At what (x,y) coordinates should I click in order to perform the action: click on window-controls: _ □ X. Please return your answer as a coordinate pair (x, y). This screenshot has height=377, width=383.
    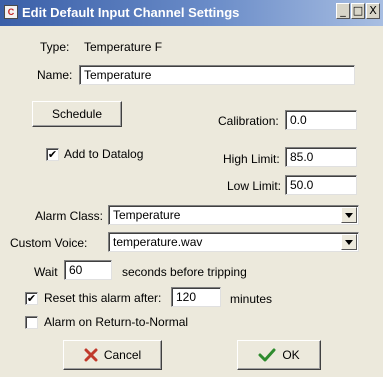
    Looking at the image, I should click on (358, 12).